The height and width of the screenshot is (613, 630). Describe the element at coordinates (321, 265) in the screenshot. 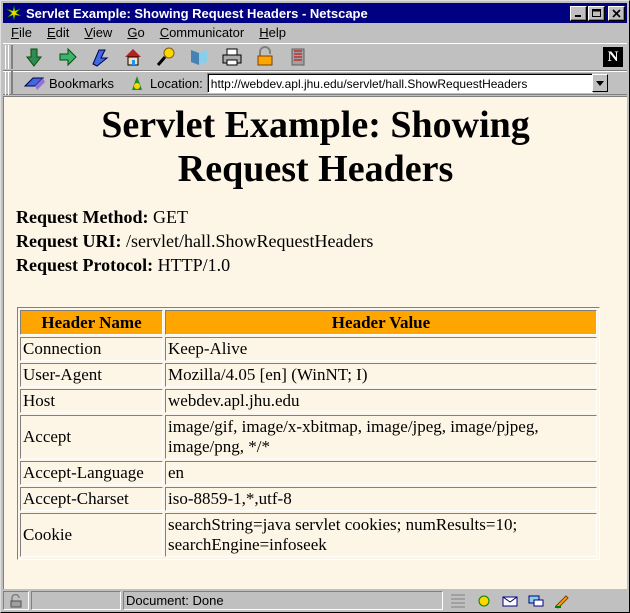

I see `request-protocol-line: Request Protocol: HTTP/1.0` at that location.